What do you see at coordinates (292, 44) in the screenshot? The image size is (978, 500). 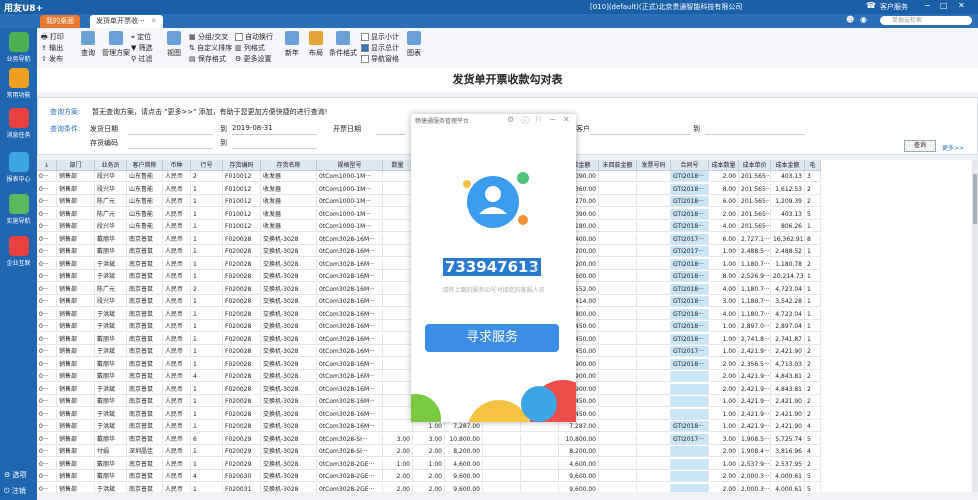 I see `new-year-button: 新年` at bounding box center [292, 44].